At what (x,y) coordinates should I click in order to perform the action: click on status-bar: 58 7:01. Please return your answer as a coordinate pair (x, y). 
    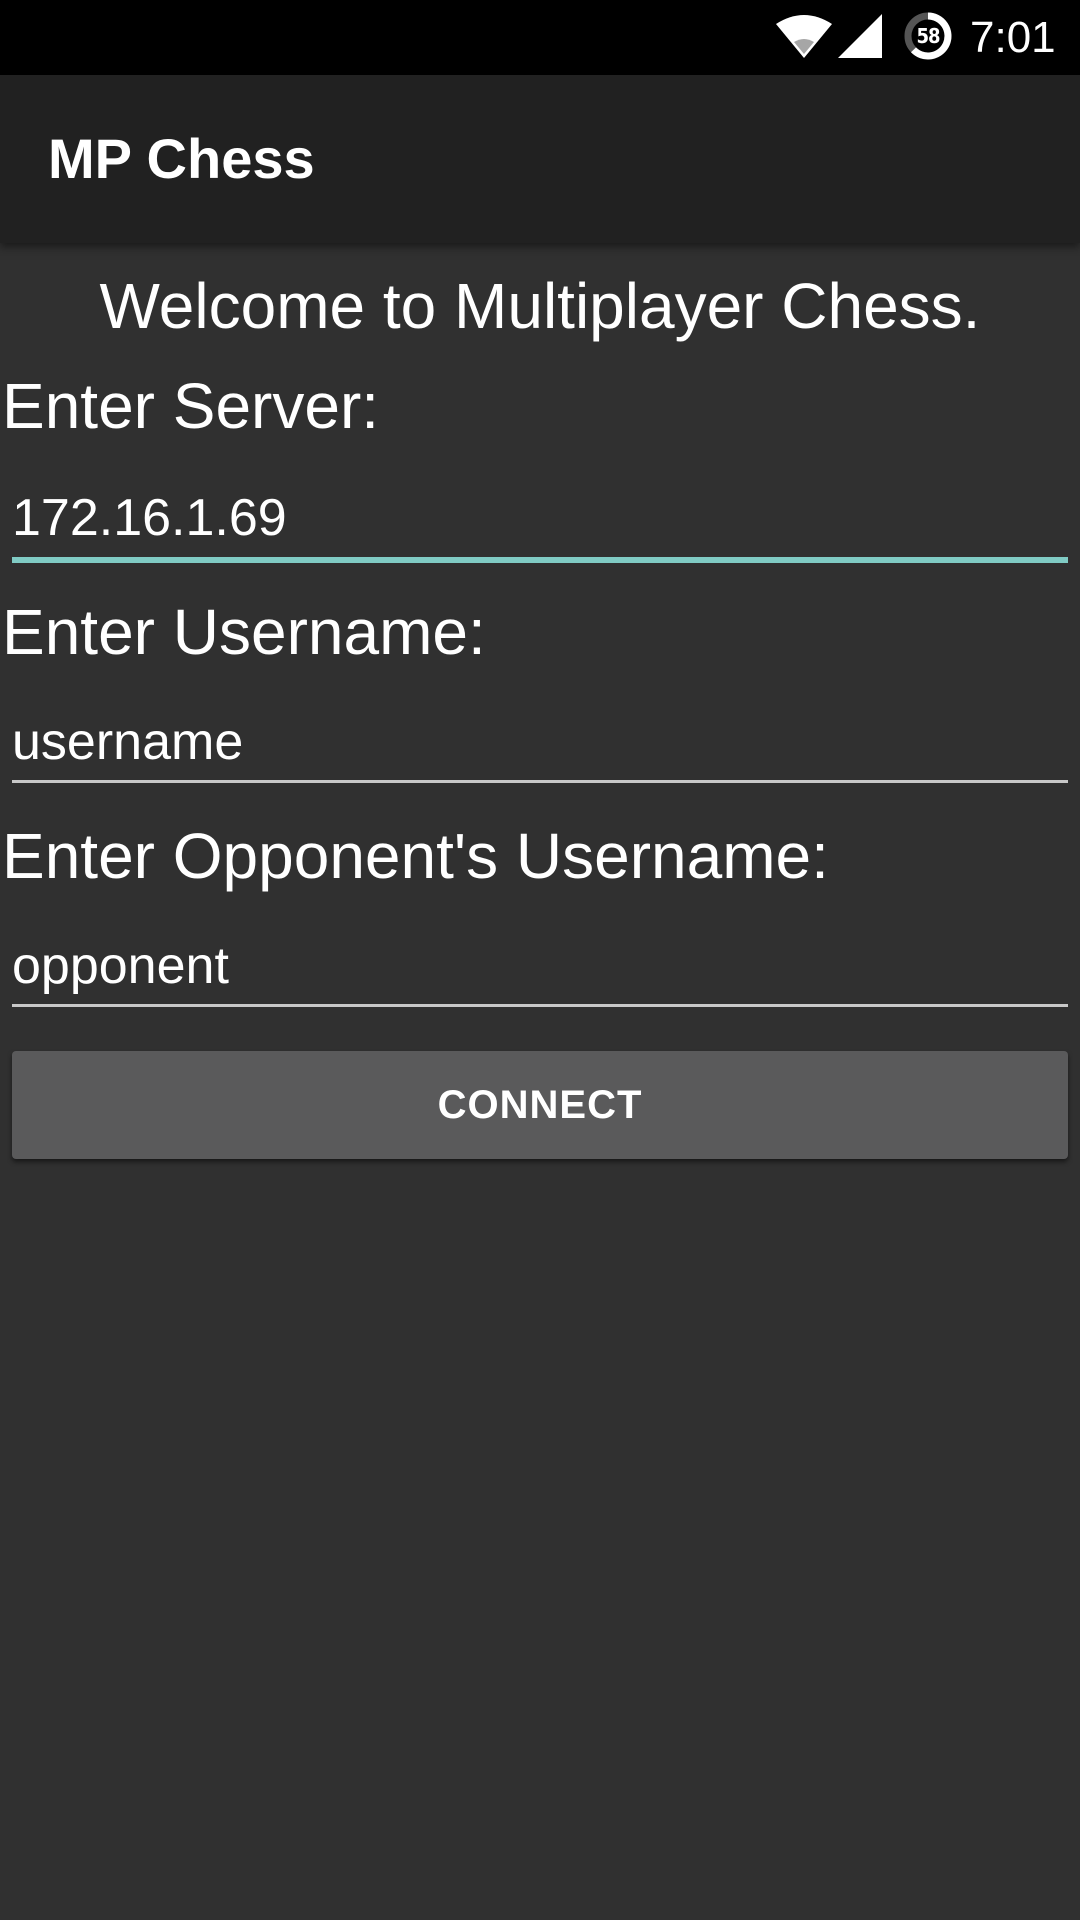
    Looking at the image, I should click on (540, 37).